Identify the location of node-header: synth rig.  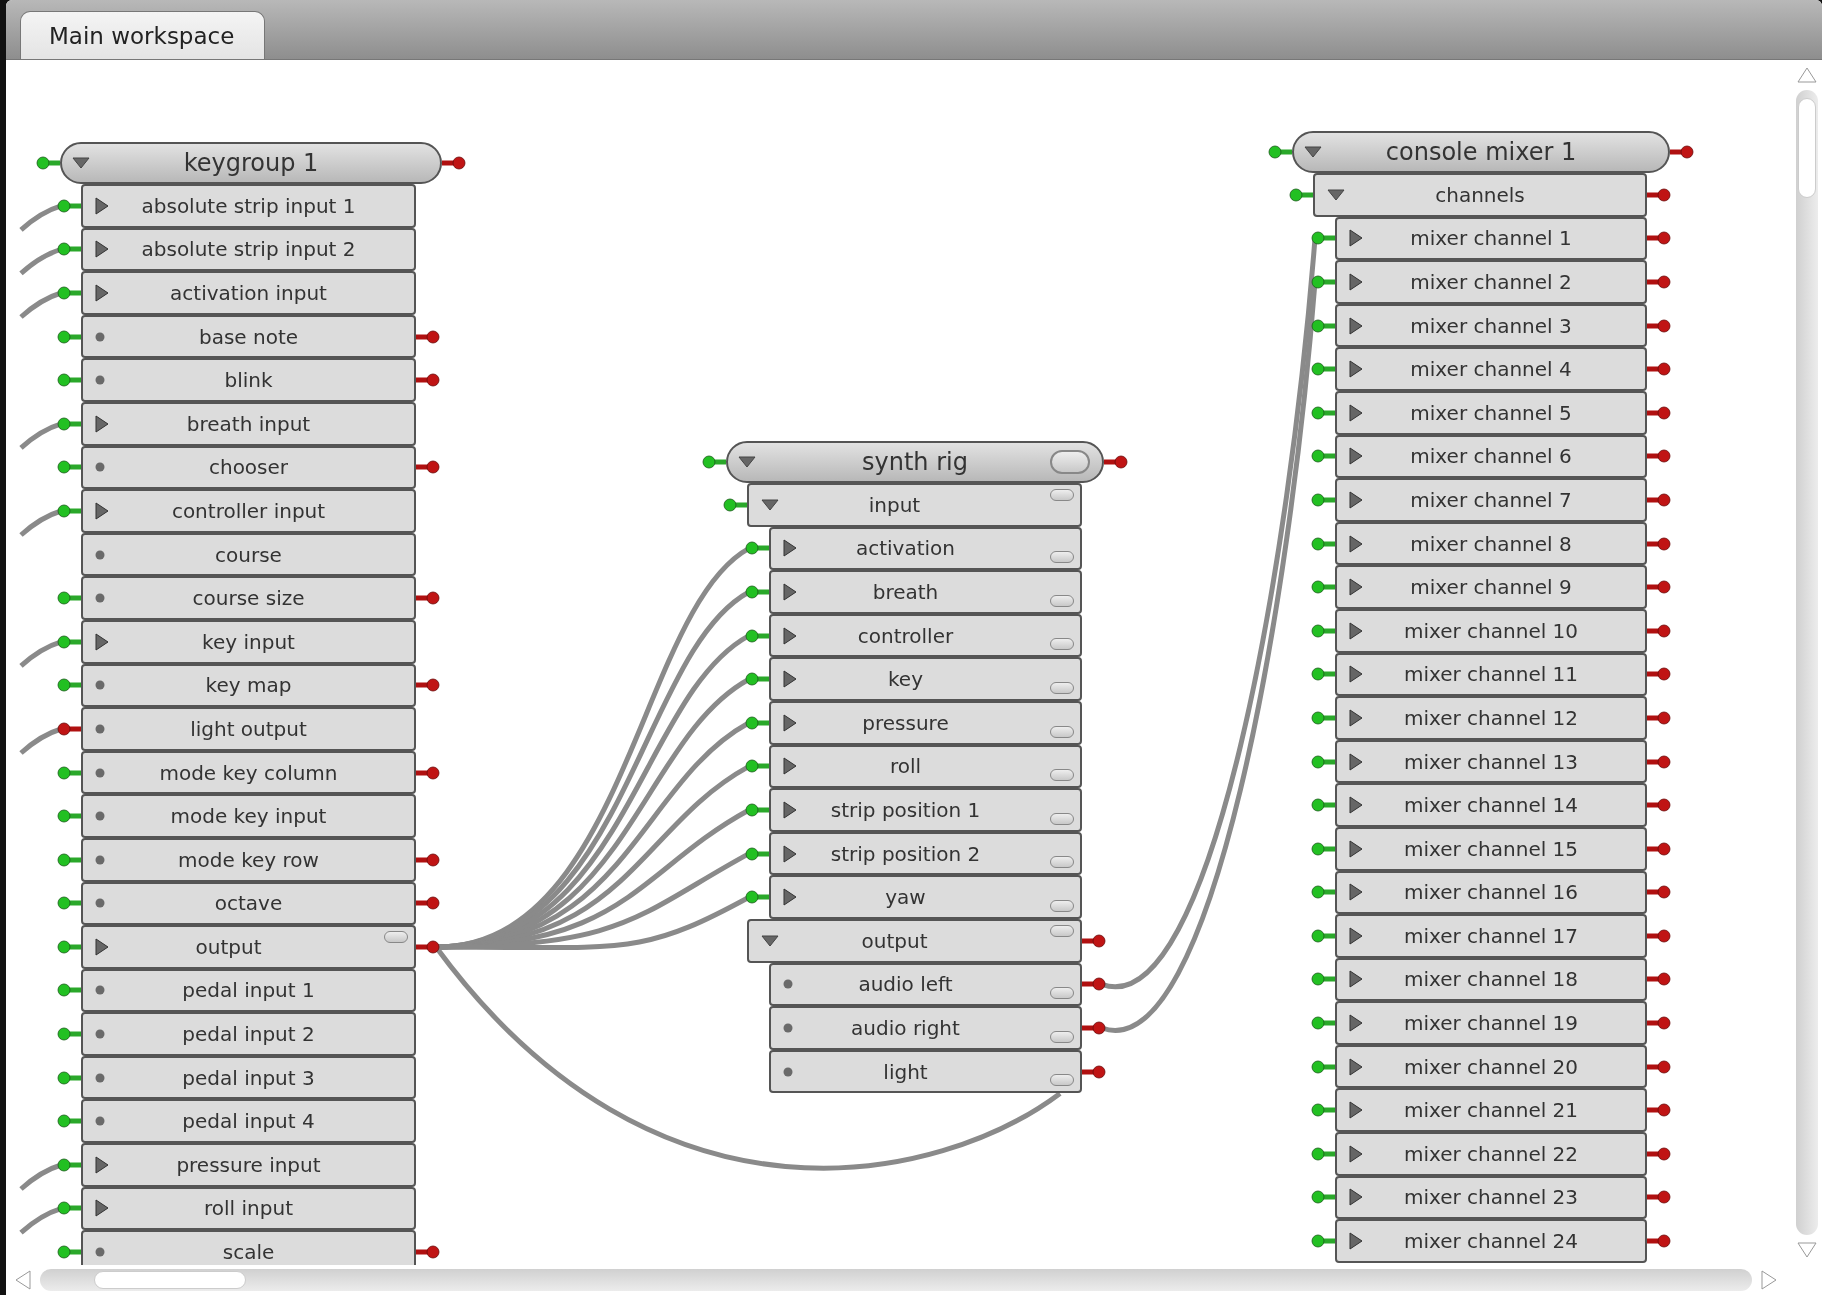
(915, 462).